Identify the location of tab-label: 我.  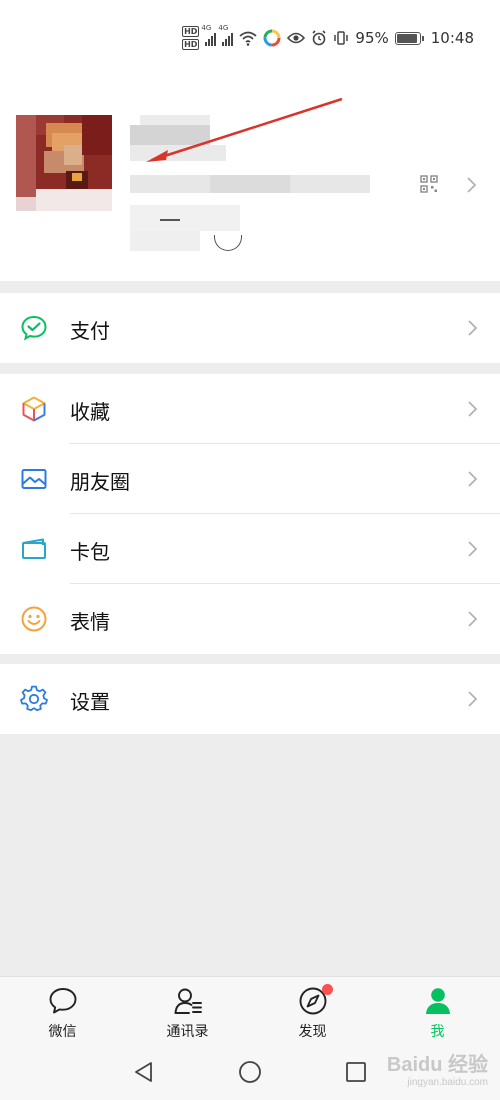
(437, 1032).